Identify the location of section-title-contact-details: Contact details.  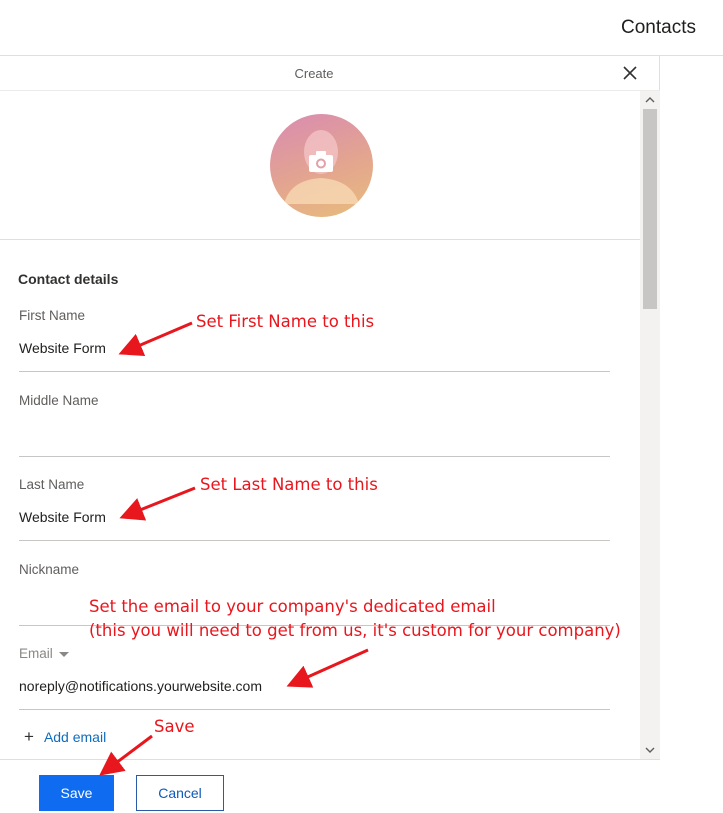
(68, 279).